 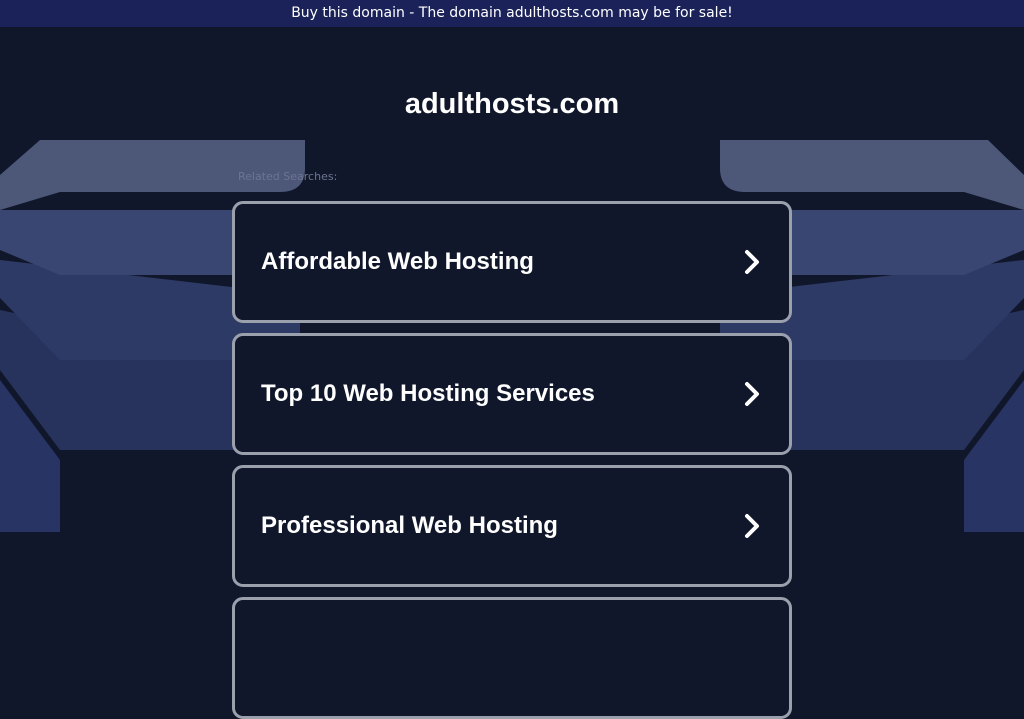 I want to click on related-link-professional-web-hosting: Professional Web Hosting, so click(x=512, y=526).